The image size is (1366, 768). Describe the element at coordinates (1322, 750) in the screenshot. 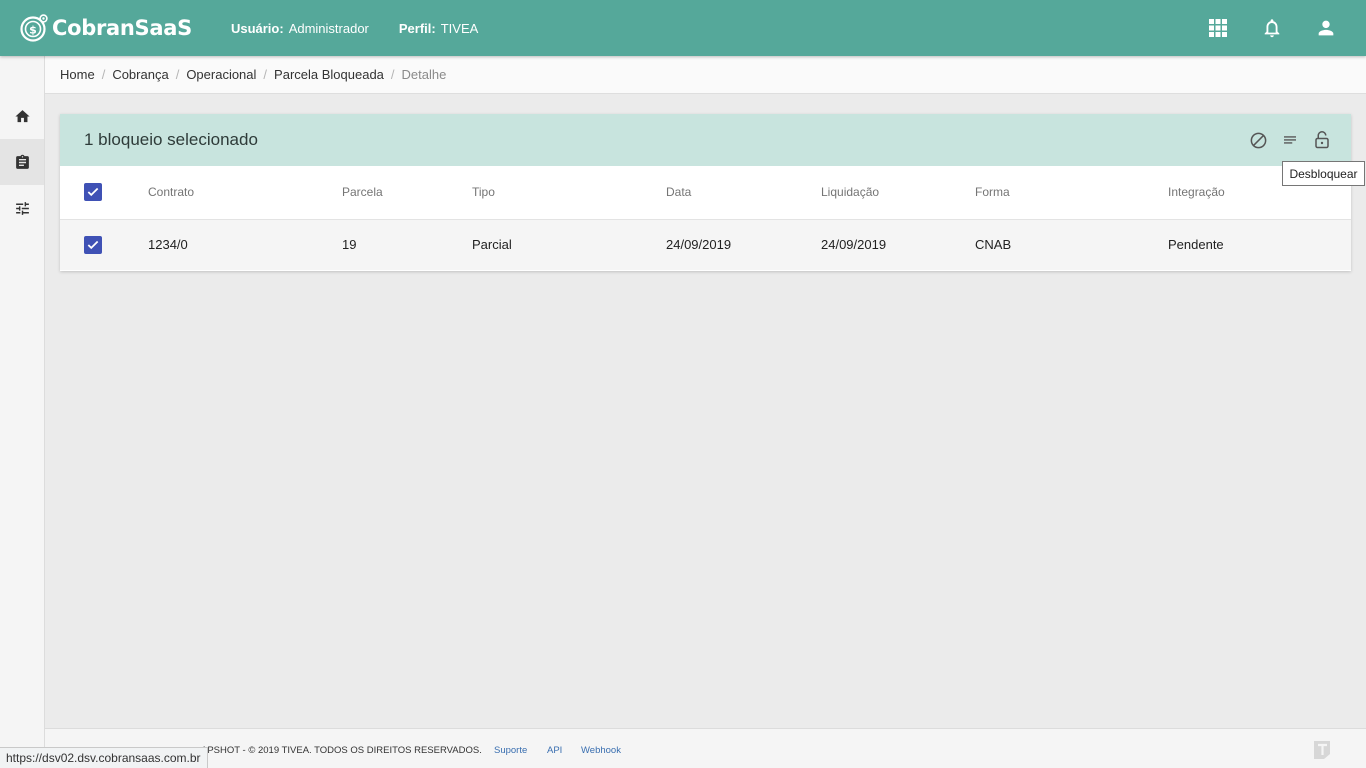

I see `tivea-logo-icon` at that location.